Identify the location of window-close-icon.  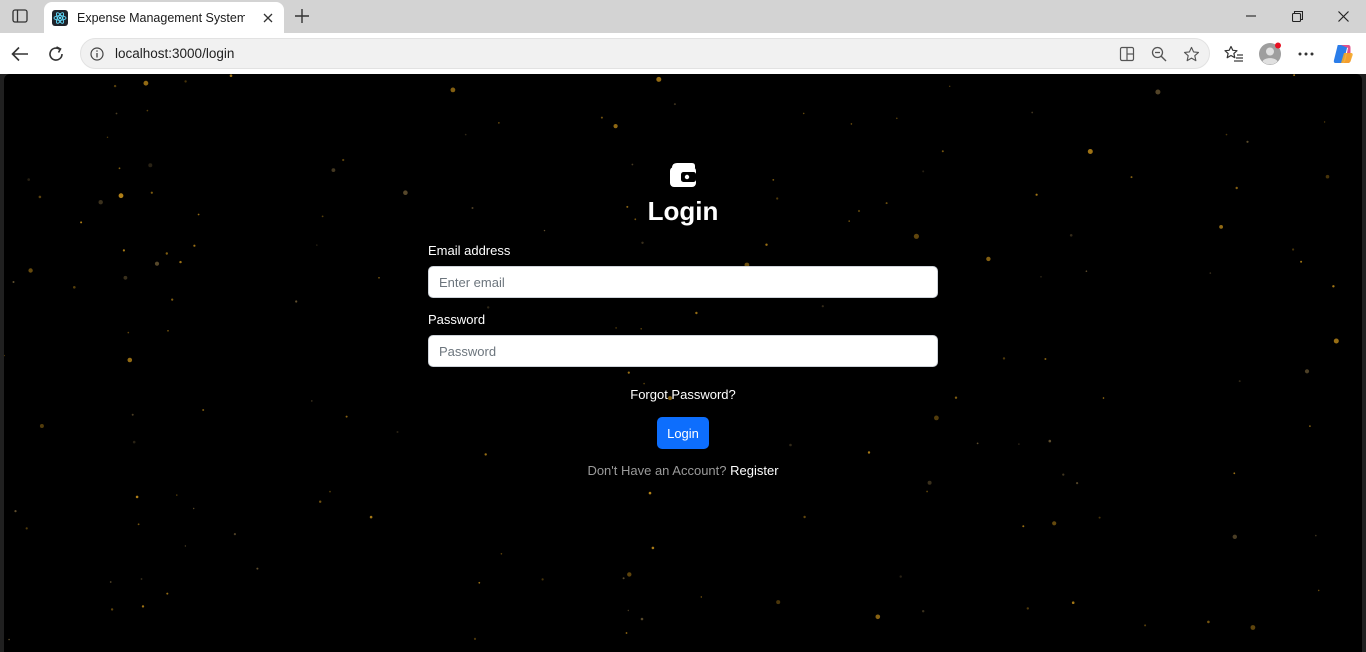
(1343, 16).